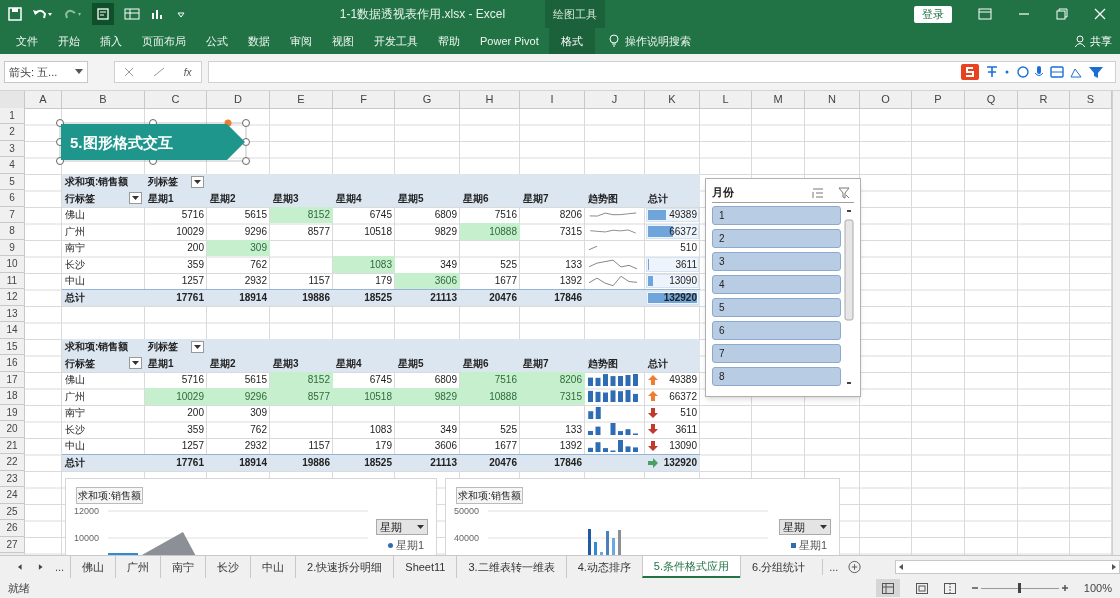 This screenshot has width=1120, height=598. What do you see at coordinates (662, 72) in the screenshot?
I see `formula-input` at bounding box center [662, 72].